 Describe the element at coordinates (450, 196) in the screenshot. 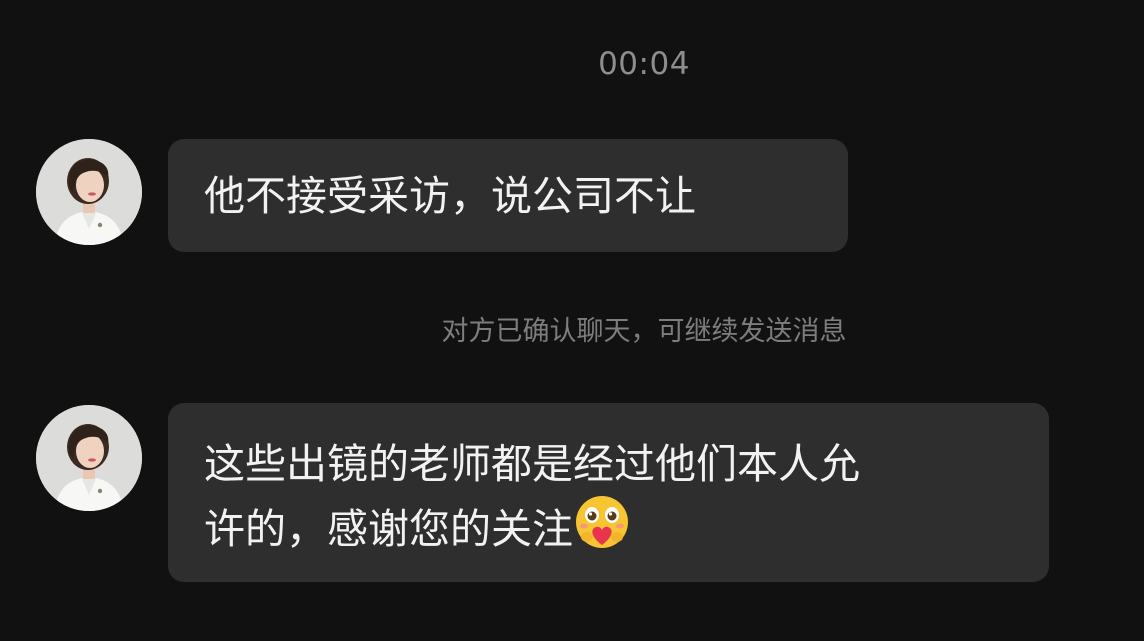

I see `message-text: 他不接受采访，说公司不让` at that location.